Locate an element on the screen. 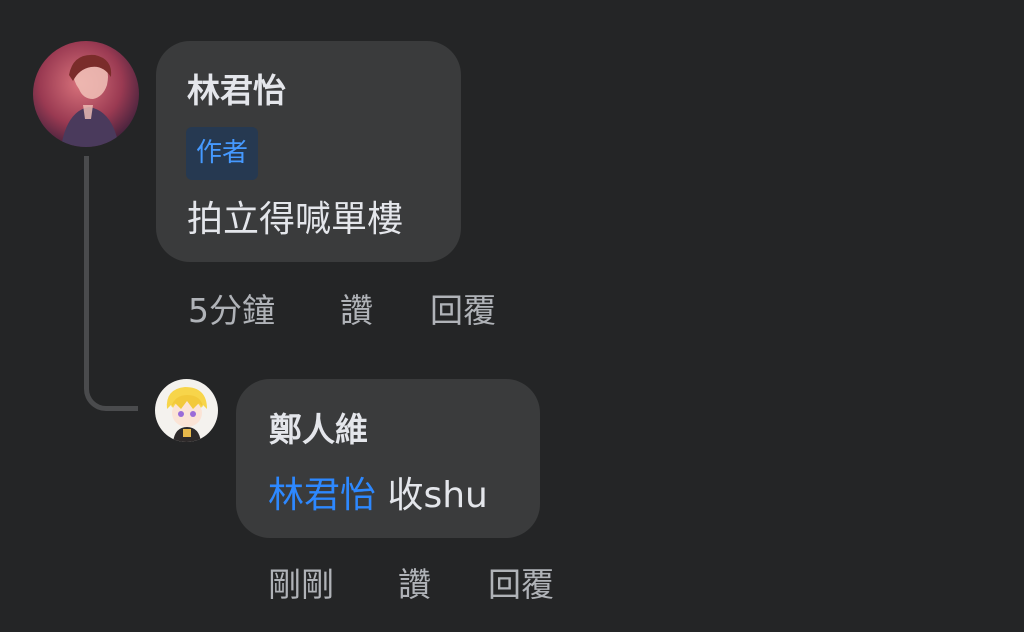 The image size is (1024, 632). thread-connector-line is located at coordinates (111, 283).